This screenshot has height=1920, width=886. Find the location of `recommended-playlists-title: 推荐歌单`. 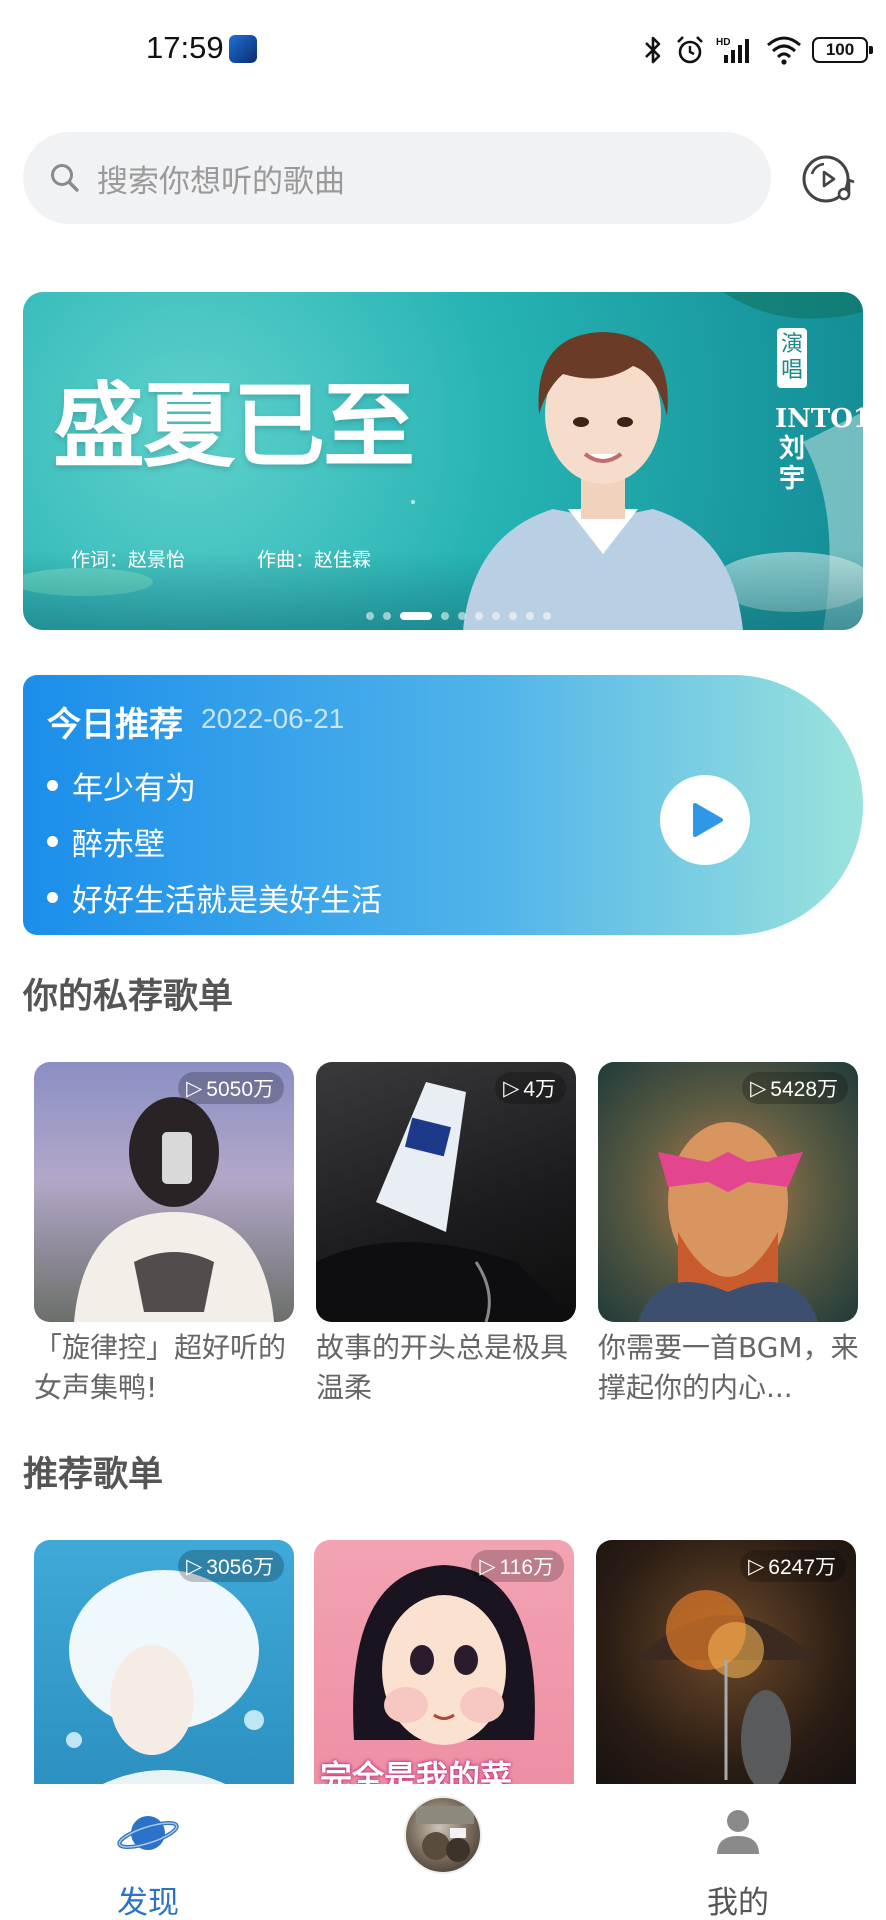

recommended-playlists-title: 推荐歌单 is located at coordinates (93, 1475).